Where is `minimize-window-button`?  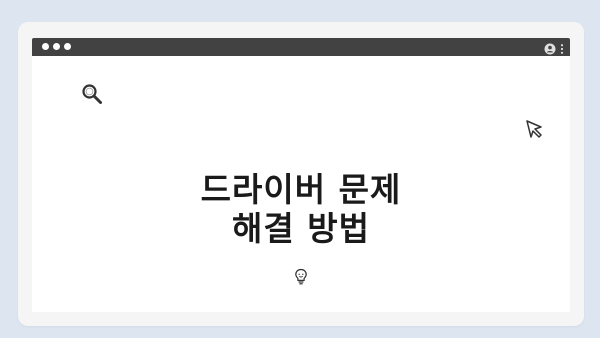 minimize-window-button is located at coordinates (56, 46).